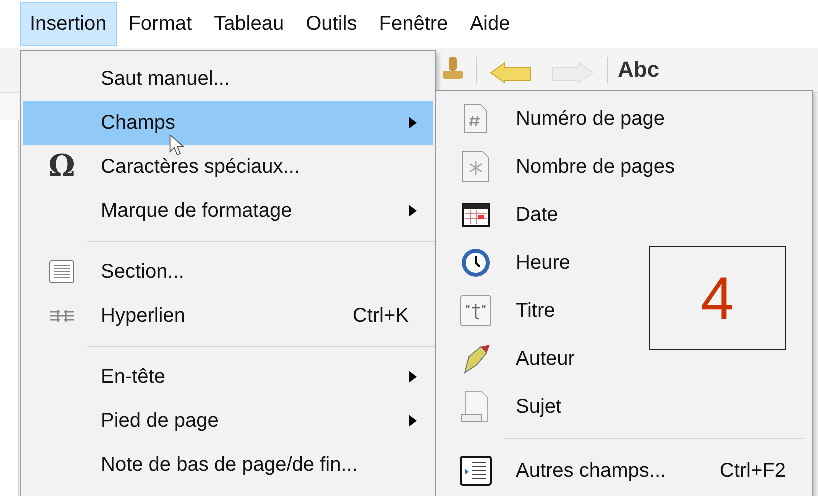  Describe the element at coordinates (249, 24) in the screenshot. I see `menu-bar-item: Tableau` at that location.